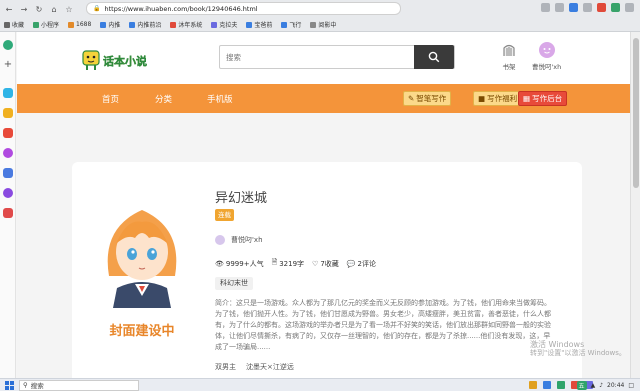 This screenshot has height=391, width=640. What do you see at coordinates (593, 385) in the screenshot?
I see `network-icon: ▲` at bounding box center [593, 385].